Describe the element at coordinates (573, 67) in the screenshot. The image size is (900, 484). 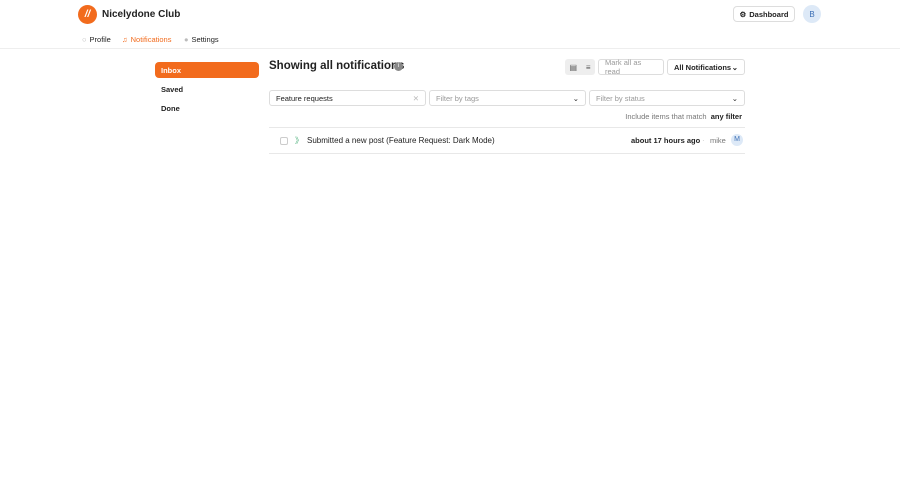
I see `card-view-icon: ▤` at that location.